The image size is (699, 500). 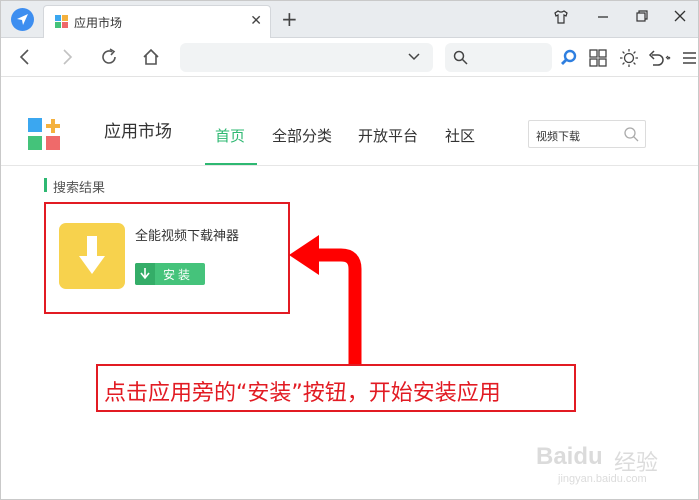 What do you see at coordinates (680, 18) in the screenshot?
I see `close-icon` at bounding box center [680, 18].